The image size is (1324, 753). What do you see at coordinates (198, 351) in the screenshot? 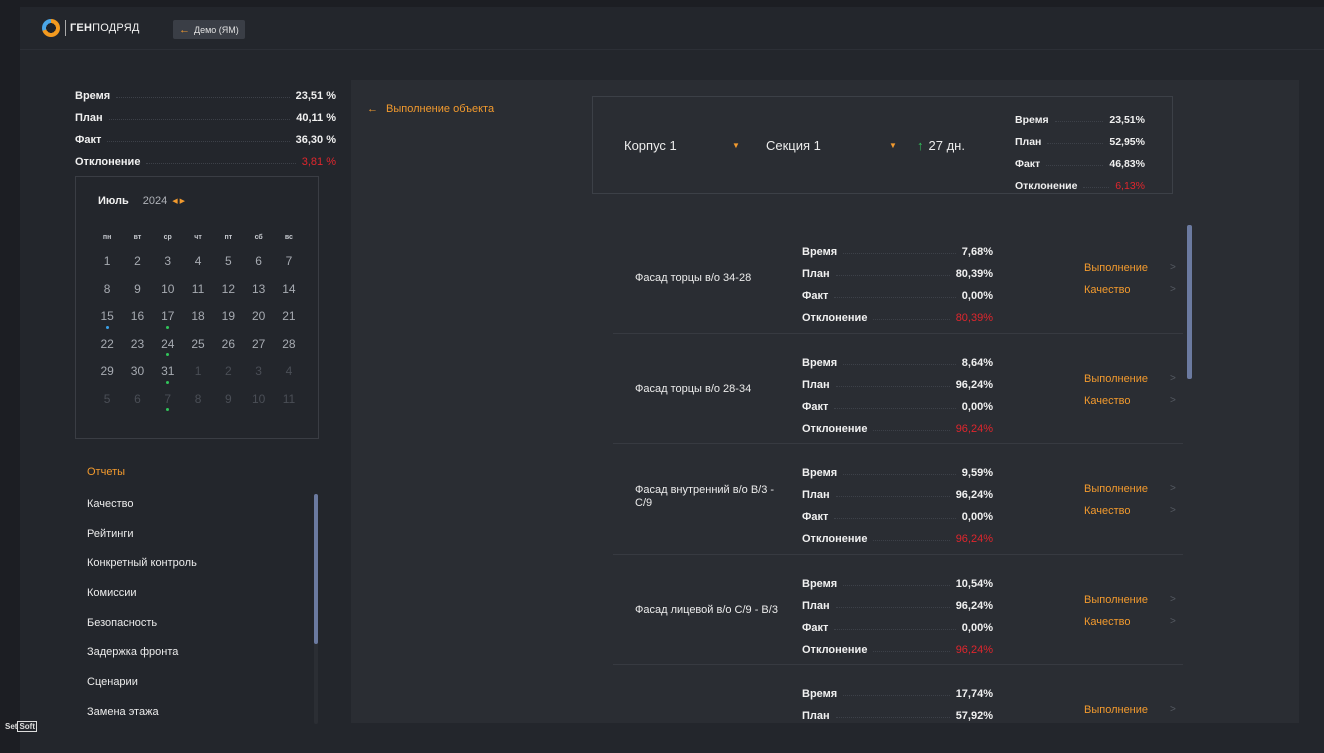
I see `calendar-day: 25` at bounding box center [198, 351].